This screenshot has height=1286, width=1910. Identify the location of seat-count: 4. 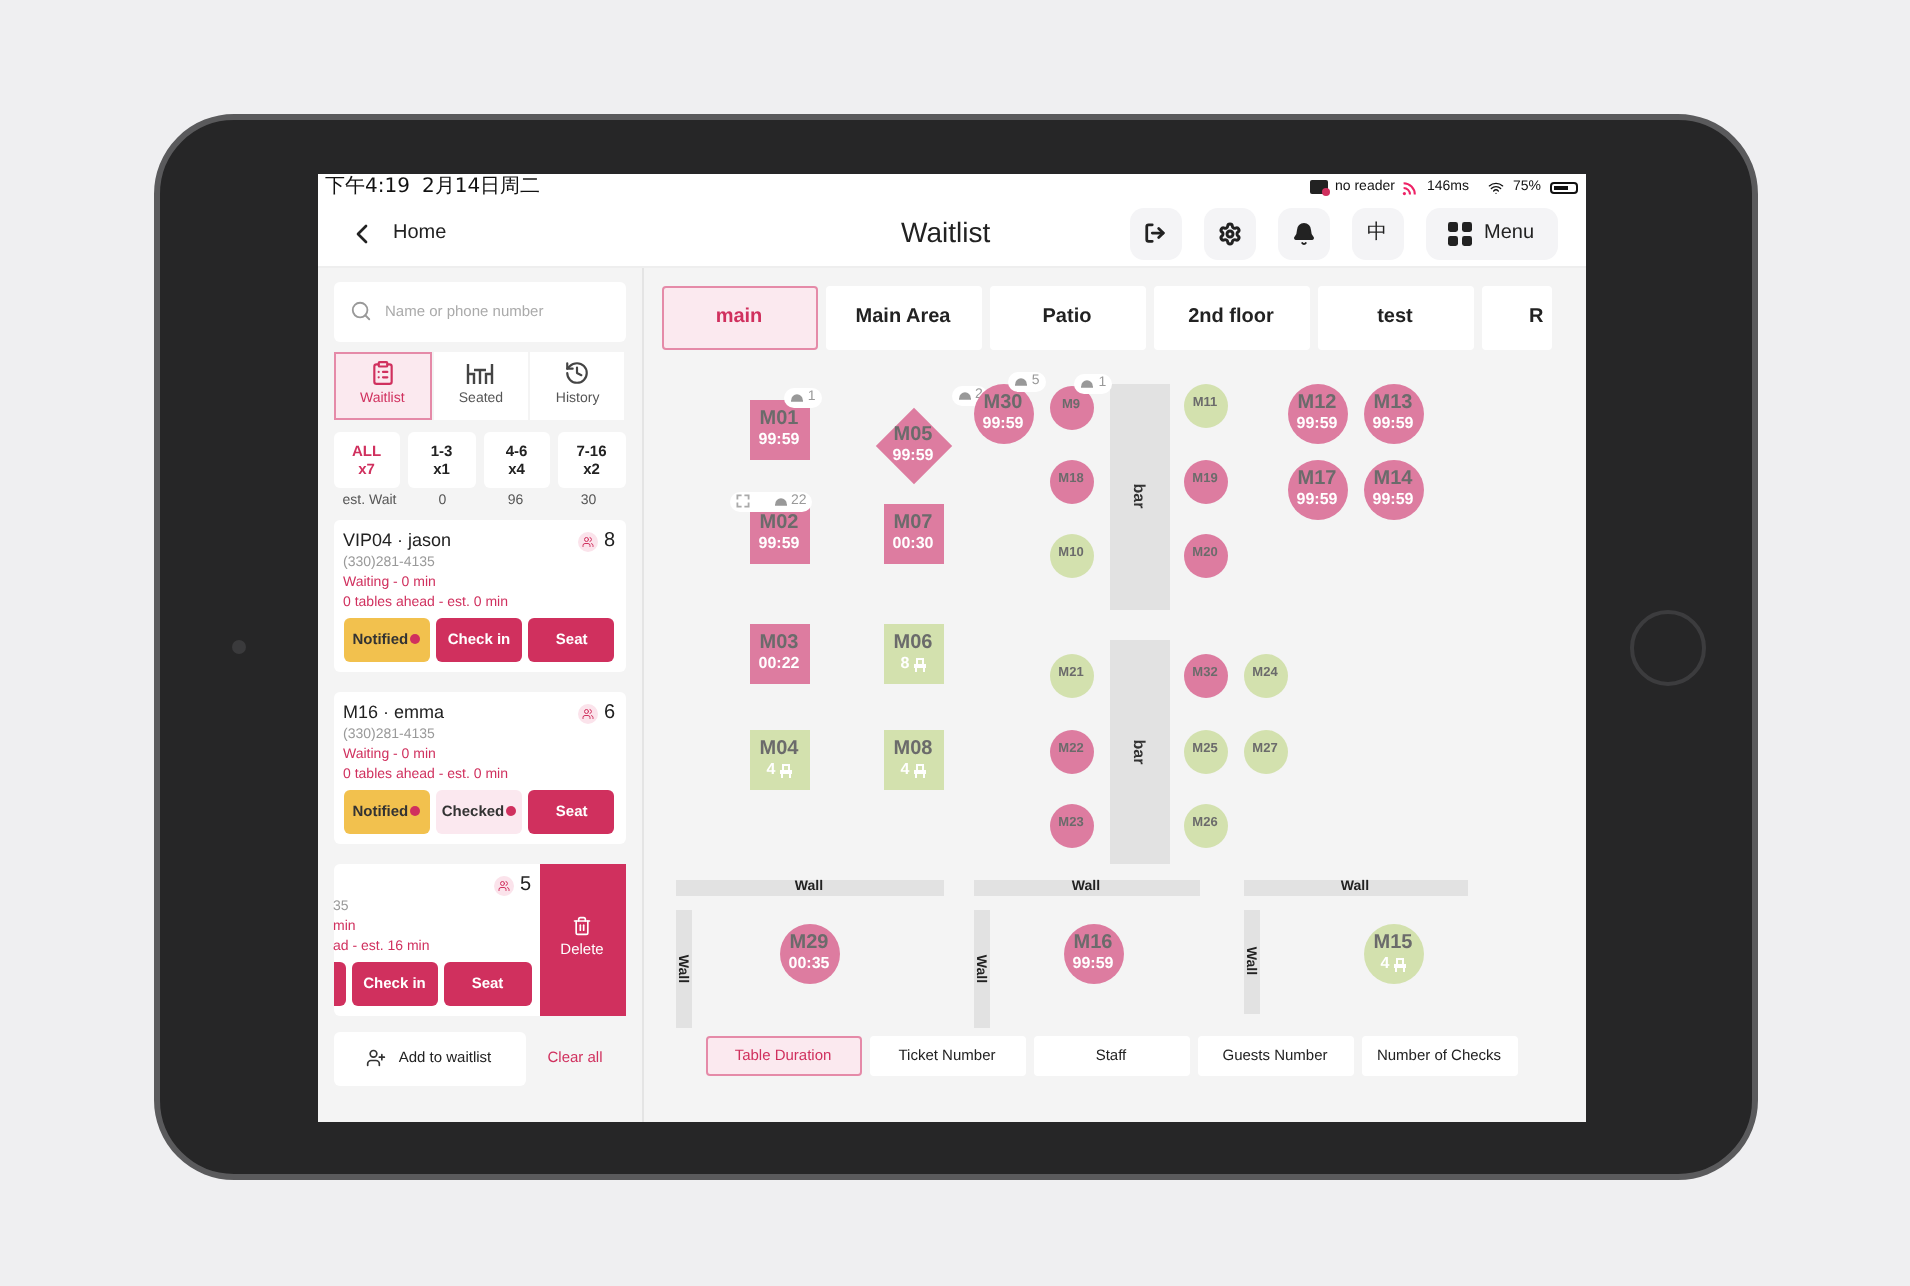
(1385, 964).